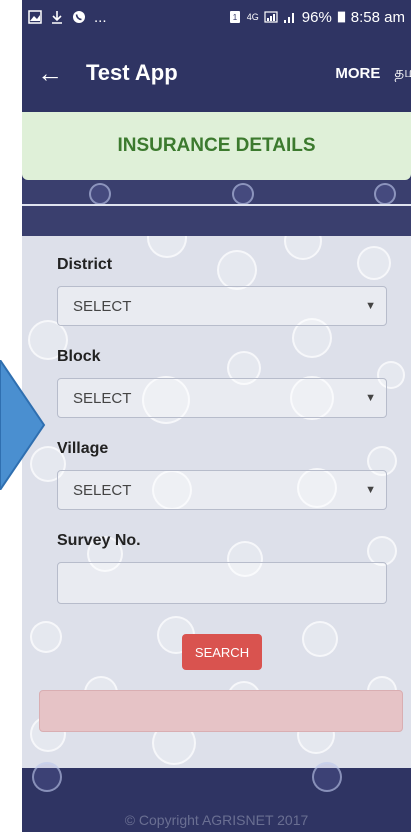 The image size is (411, 832). Describe the element at coordinates (85, 264) in the screenshot. I see `district-label: District` at that location.